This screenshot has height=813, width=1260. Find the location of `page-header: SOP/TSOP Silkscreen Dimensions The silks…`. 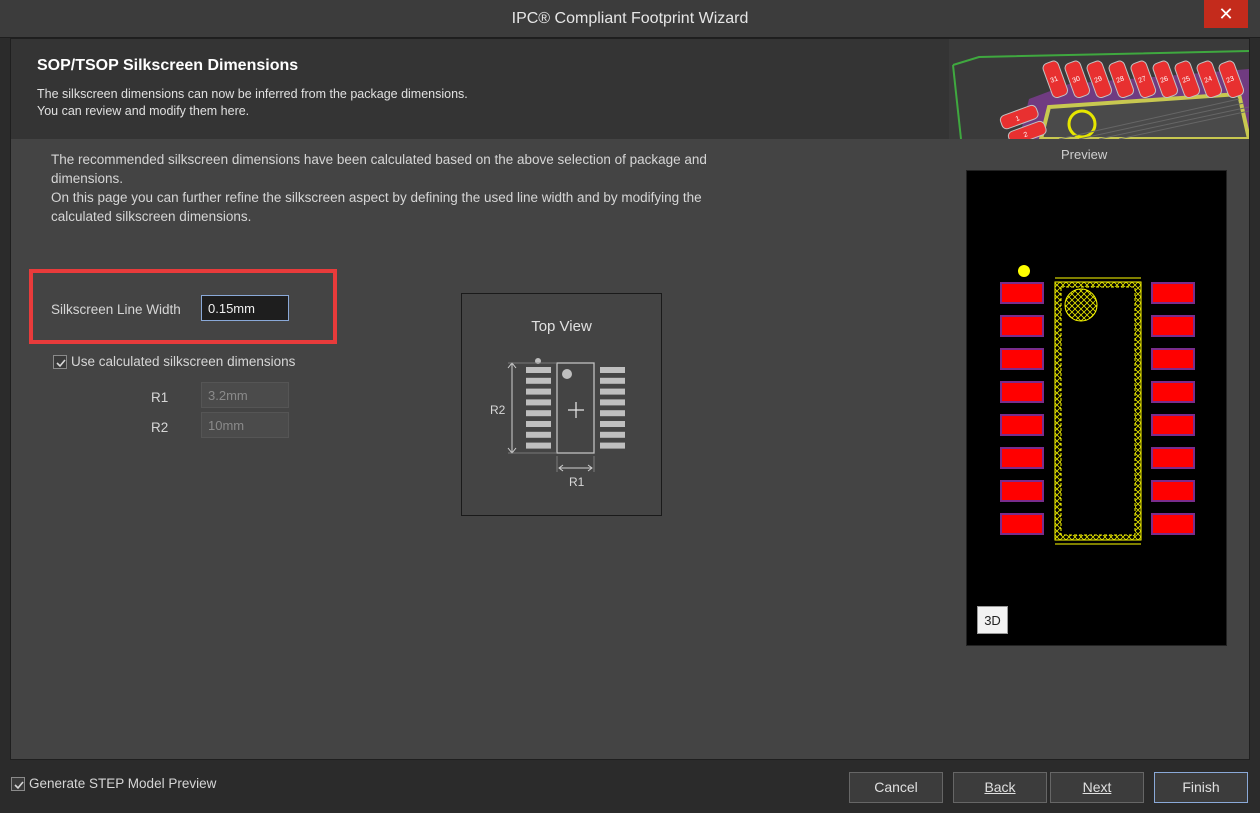

page-header: SOP/TSOP Silkscreen Dimensions The silks… is located at coordinates (630, 89).